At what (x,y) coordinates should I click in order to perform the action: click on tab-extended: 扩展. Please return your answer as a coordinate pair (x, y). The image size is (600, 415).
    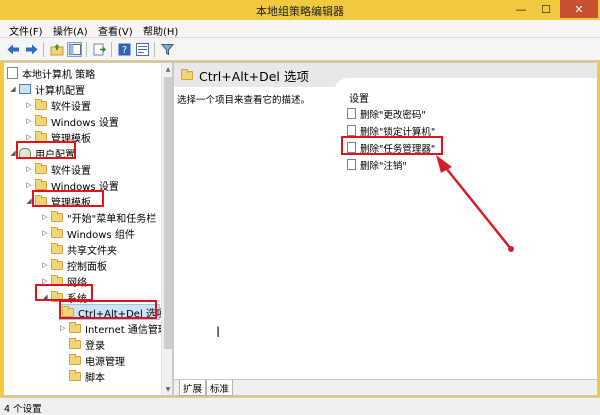
    Looking at the image, I should click on (193, 388).